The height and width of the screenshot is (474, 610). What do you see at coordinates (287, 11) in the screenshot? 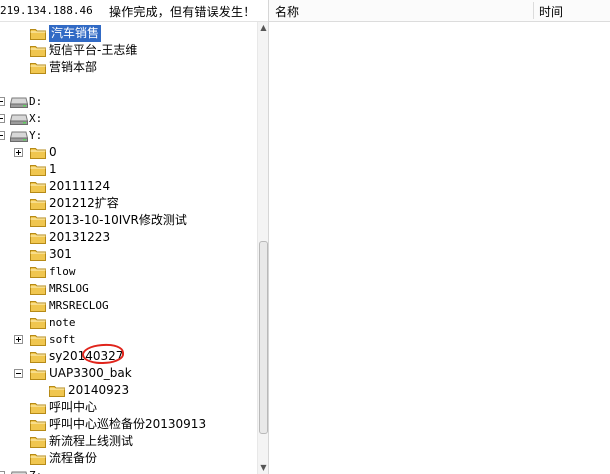
I see `column-header-name: 名称` at bounding box center [287, 11].